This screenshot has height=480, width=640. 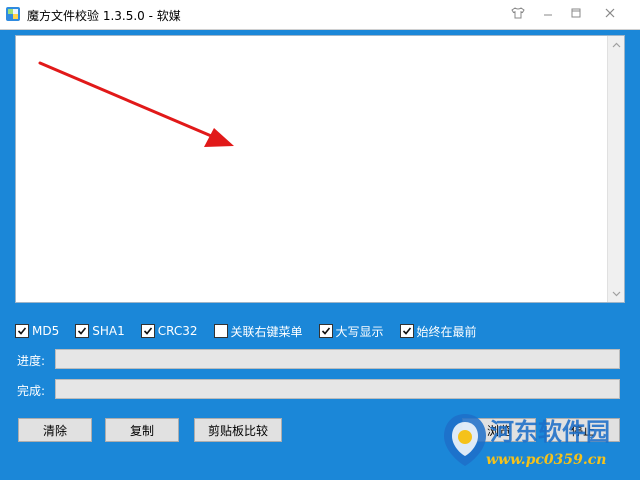 I want to click on chevron-down-icon, so click(x=616, y=293).